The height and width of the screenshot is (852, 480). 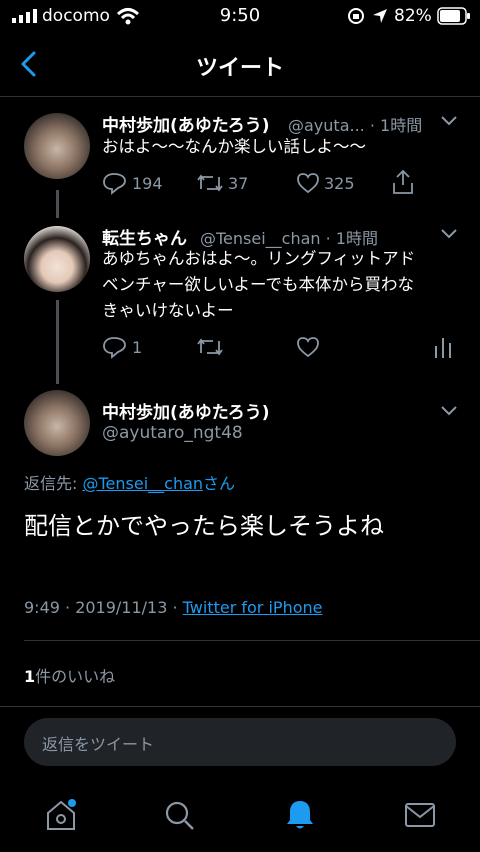 I want to click on tweet-text: おはよ〜〜なんか楽しい話しよ〜〜, so click(x=234, y=146).